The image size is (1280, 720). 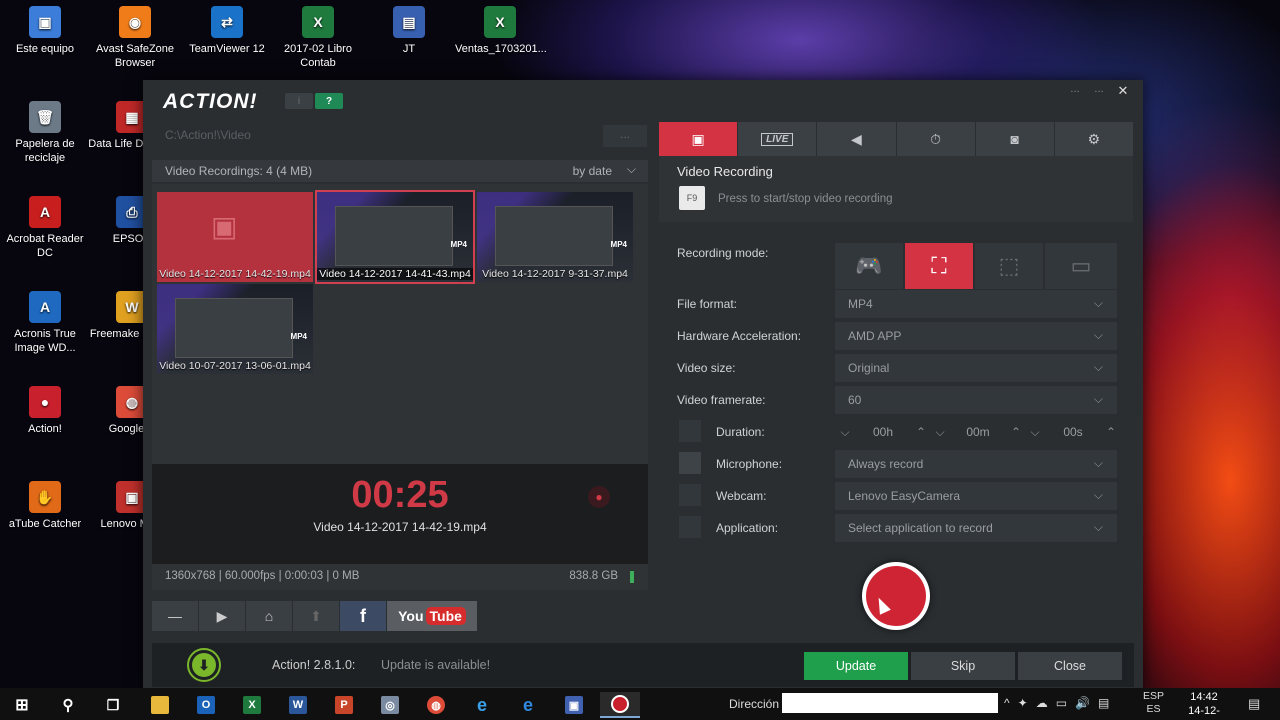 What do you see at coordinates (1009, 266) in the screenshot?
I see `window-mode-button: ⬚` at bounding box center [1009, 266].